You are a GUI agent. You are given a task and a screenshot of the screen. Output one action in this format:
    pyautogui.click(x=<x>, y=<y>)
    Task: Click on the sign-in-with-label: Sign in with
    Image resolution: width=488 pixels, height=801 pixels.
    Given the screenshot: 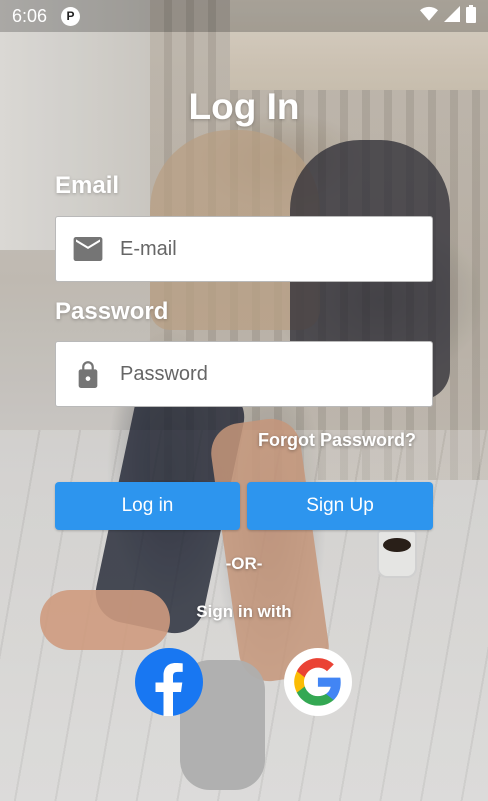 What is the action you would take?
    pyautogui.click(x=244, y=611)
    